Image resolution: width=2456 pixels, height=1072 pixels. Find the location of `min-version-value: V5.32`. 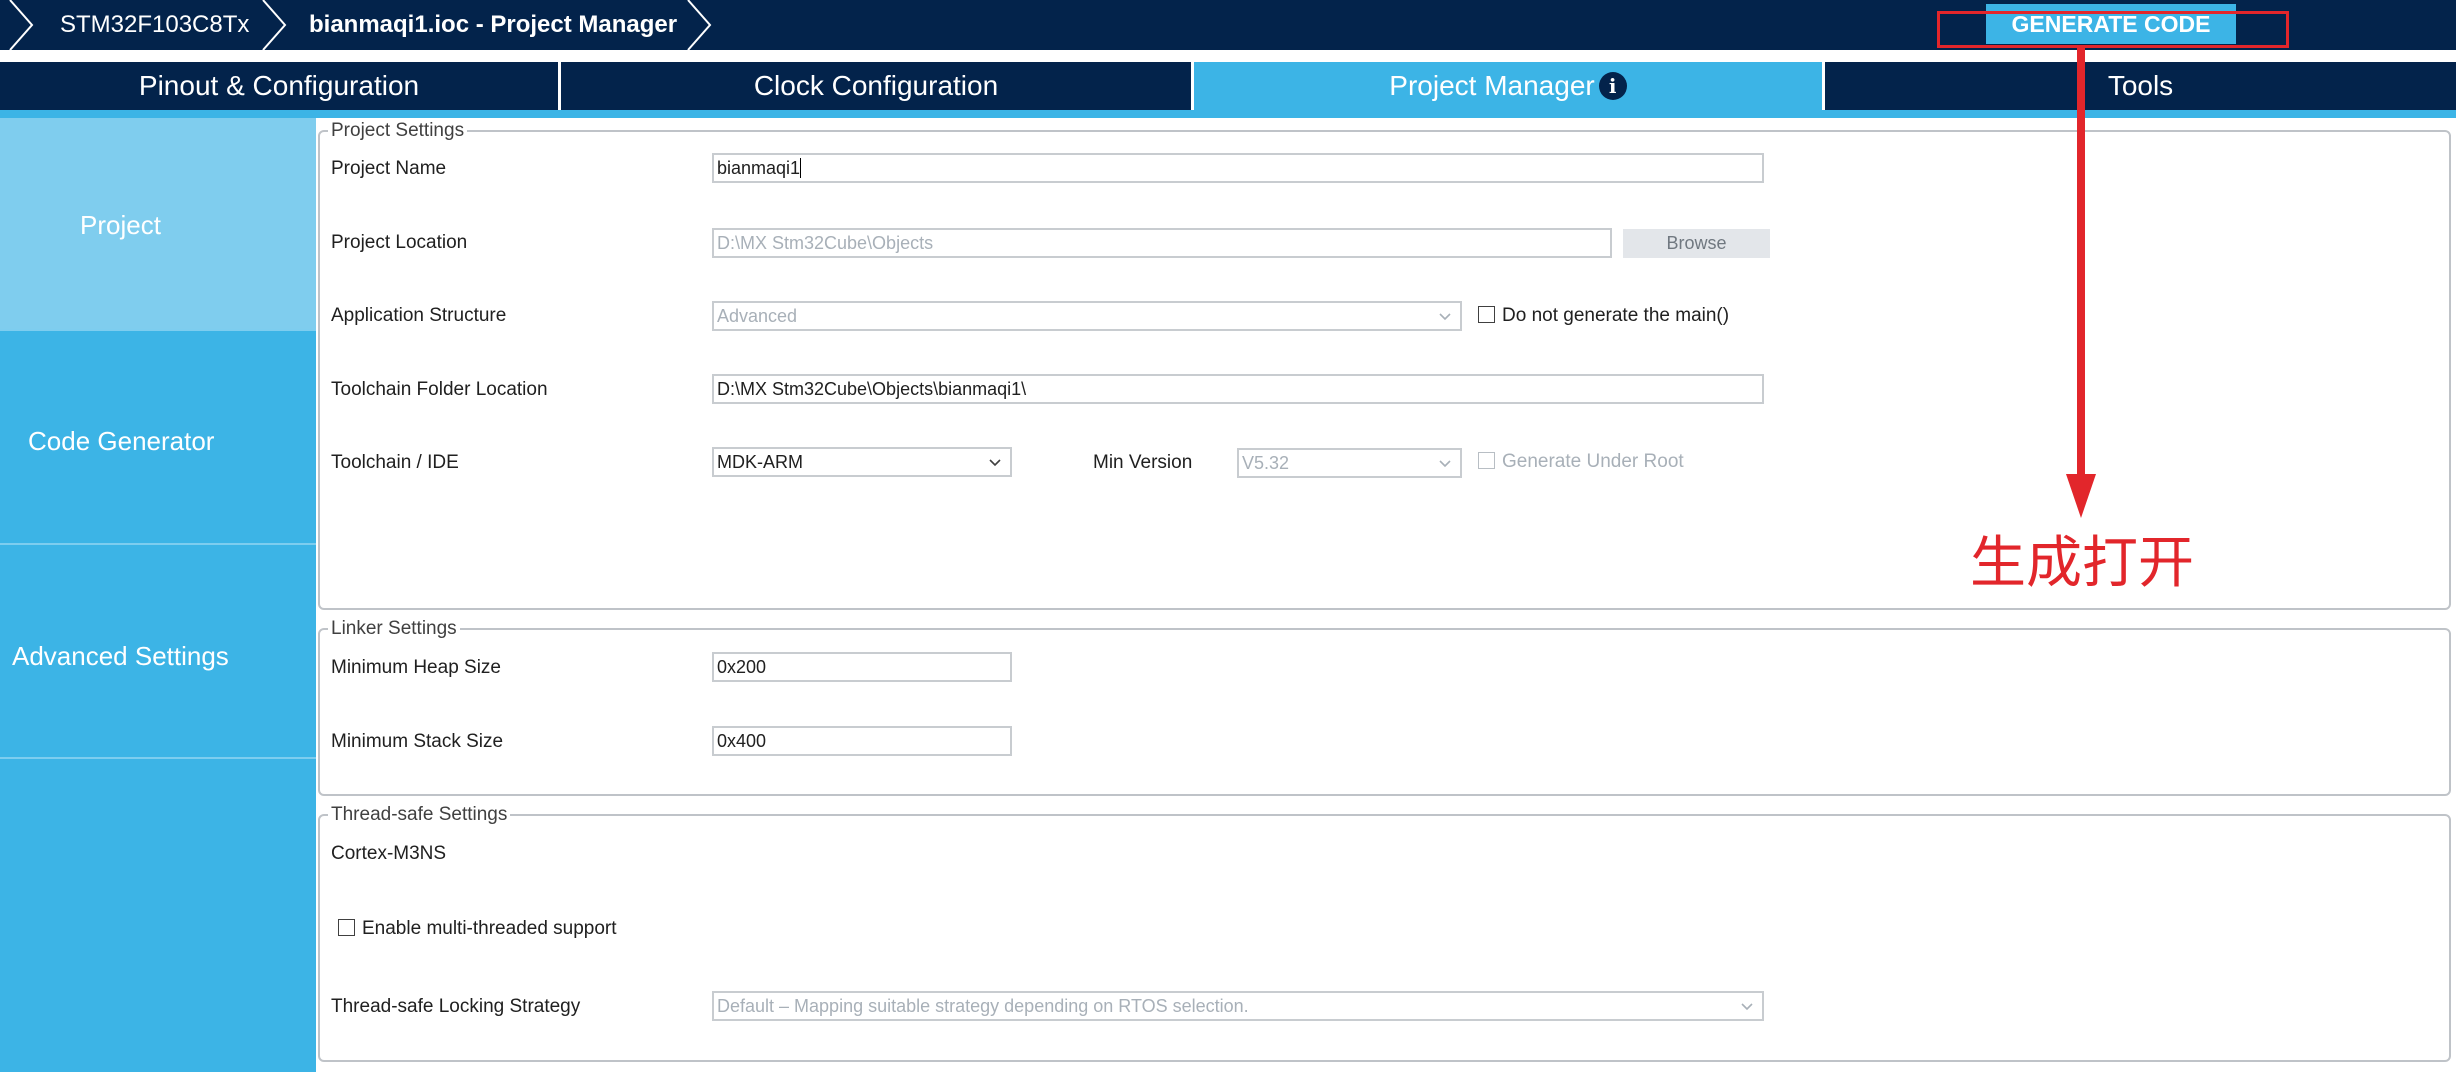

min-version-value: V5.32 is located at coordinates (1266, 463).